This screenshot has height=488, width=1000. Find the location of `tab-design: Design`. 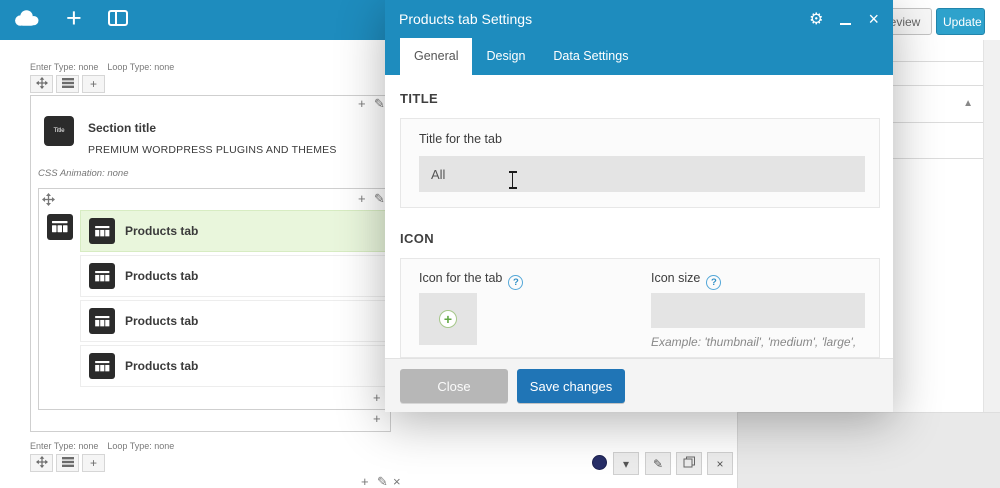

tab-design: Design is located at coordinates (505, 56).